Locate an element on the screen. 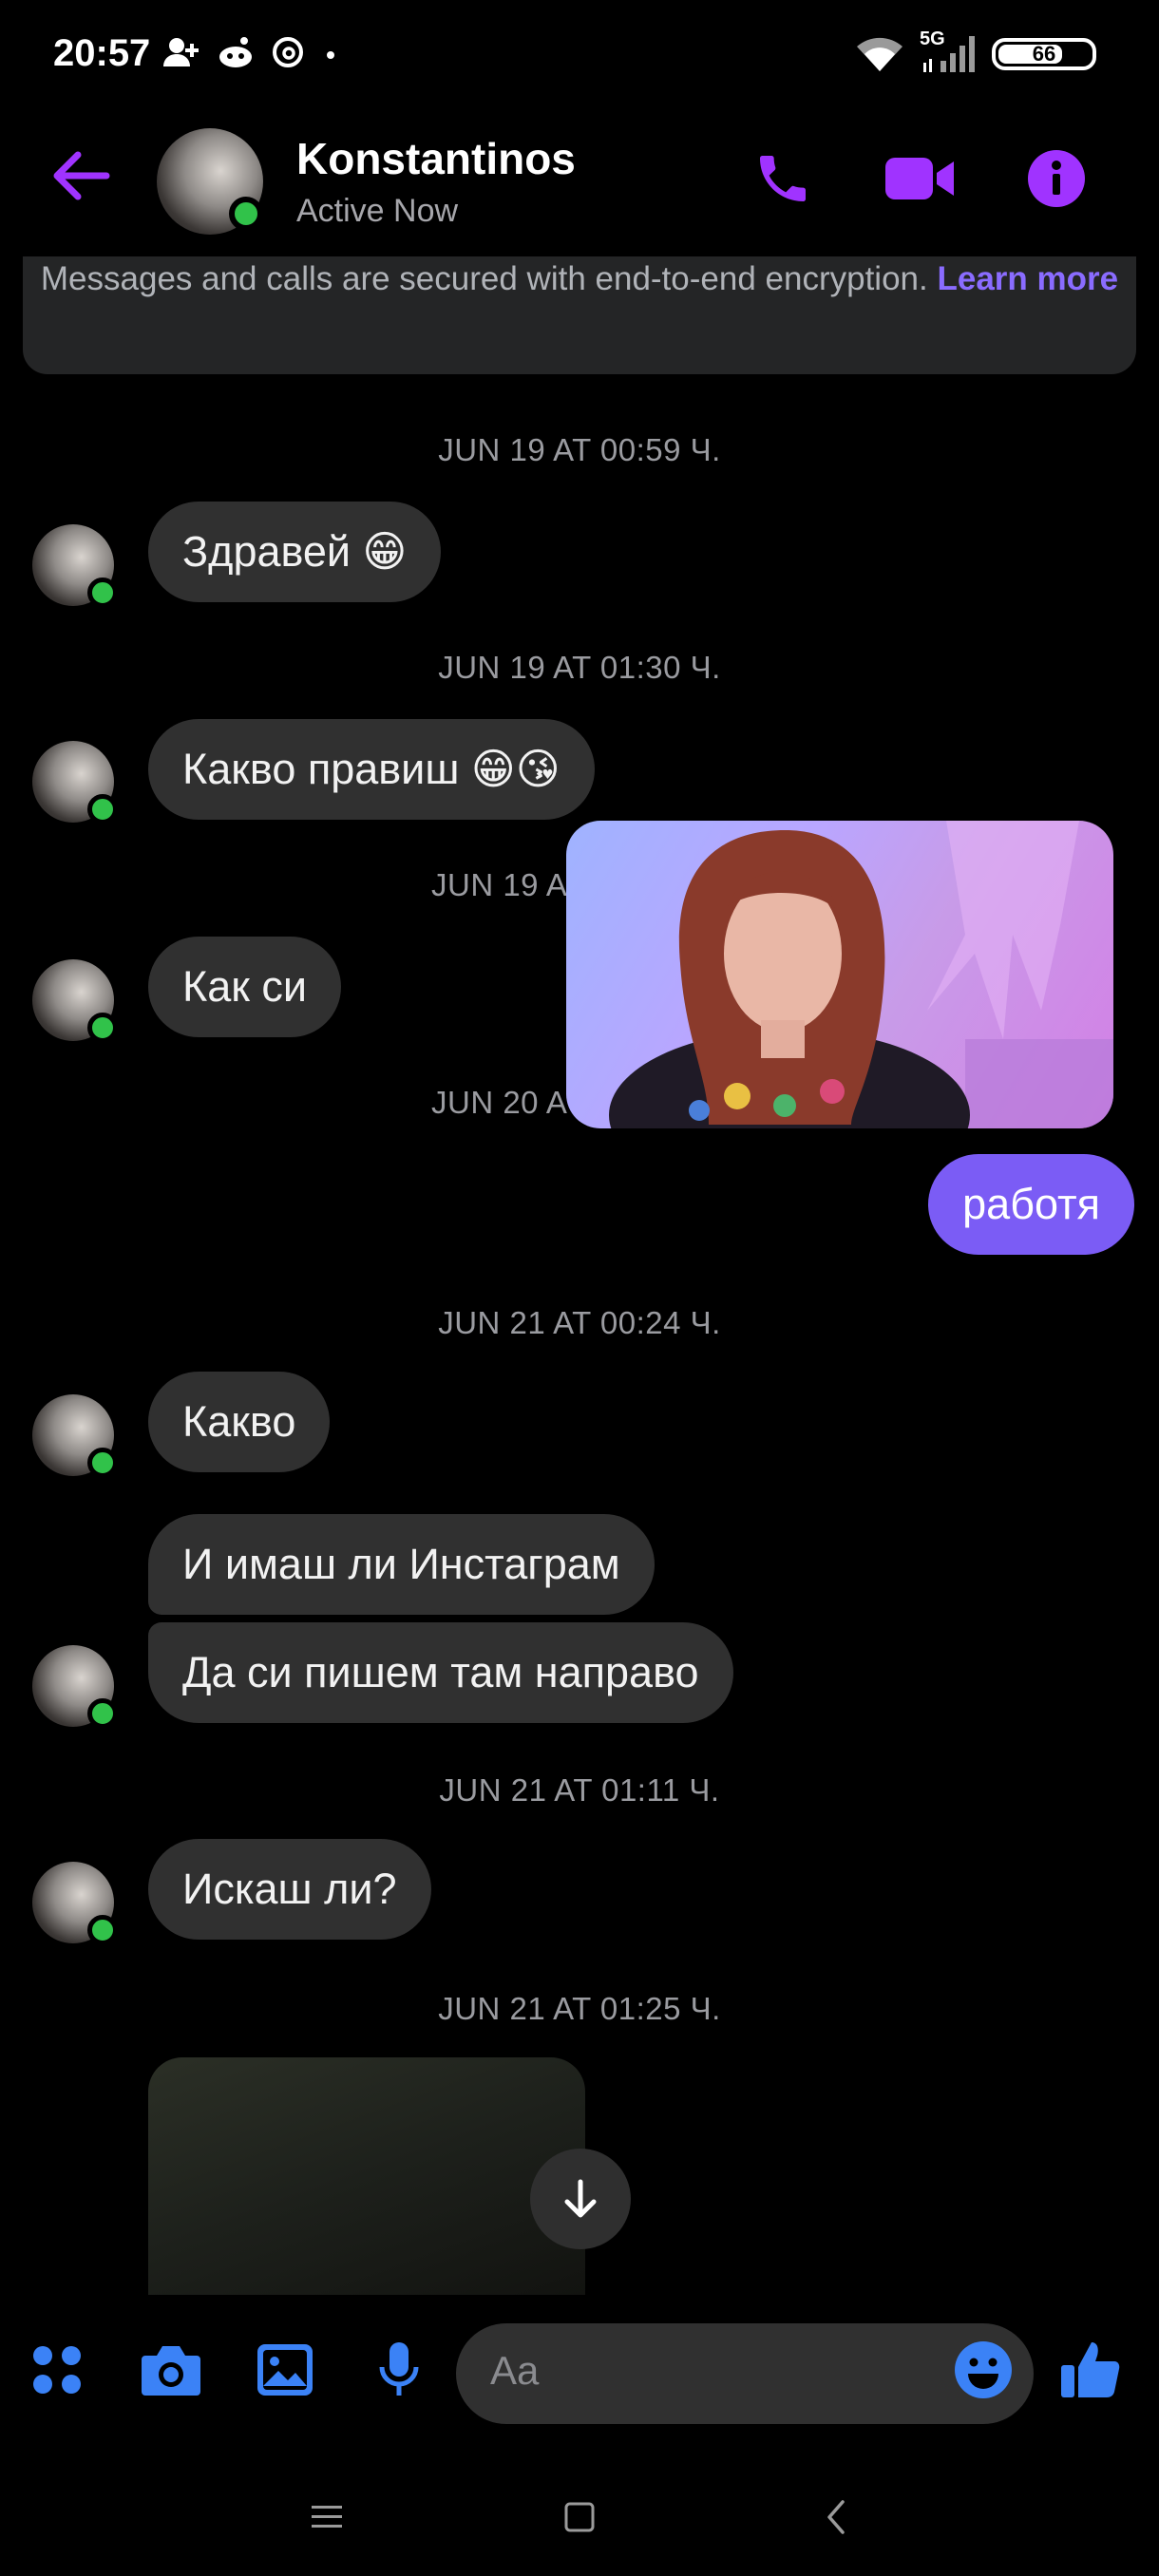 This screenshot has height=2576, width=1159. signal-icon: 5G is located at coordinates (949, 51).